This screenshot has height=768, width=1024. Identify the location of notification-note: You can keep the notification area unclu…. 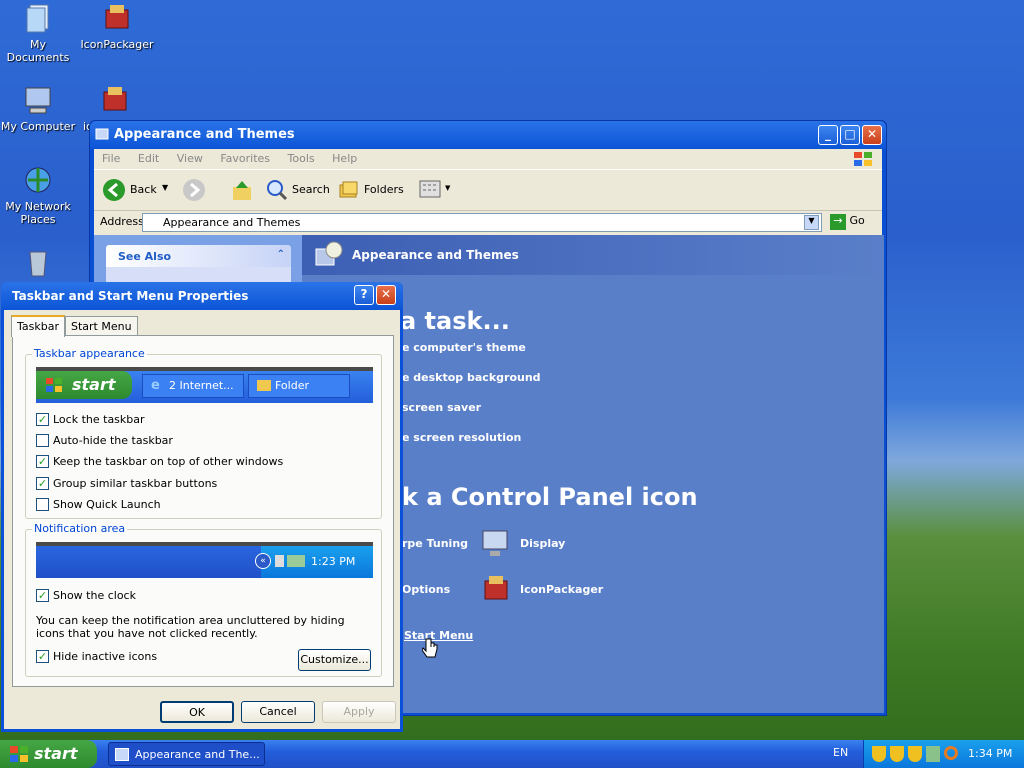
(190, 627).